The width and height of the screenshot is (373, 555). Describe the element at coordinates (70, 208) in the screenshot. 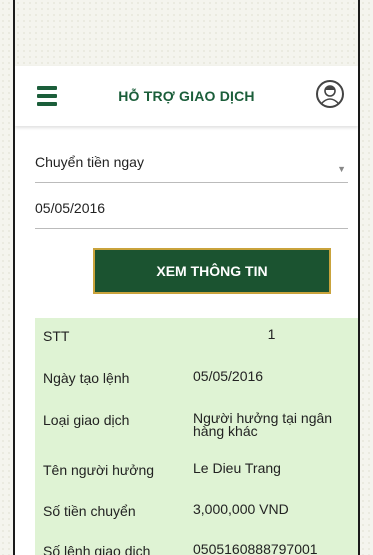

I see `date-value: 05/05/2016` at that location.